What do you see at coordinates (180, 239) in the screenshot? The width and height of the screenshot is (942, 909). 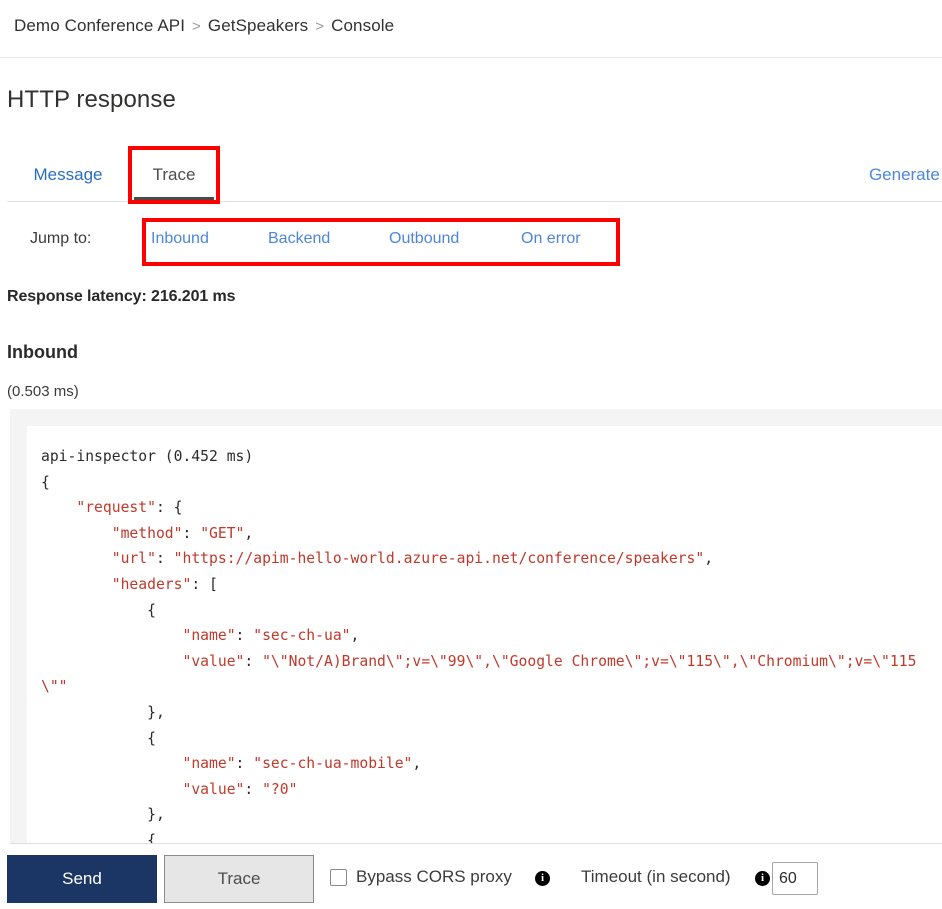 I see `jump-link-inbound: Inbound` at bounding box center [180, 239].